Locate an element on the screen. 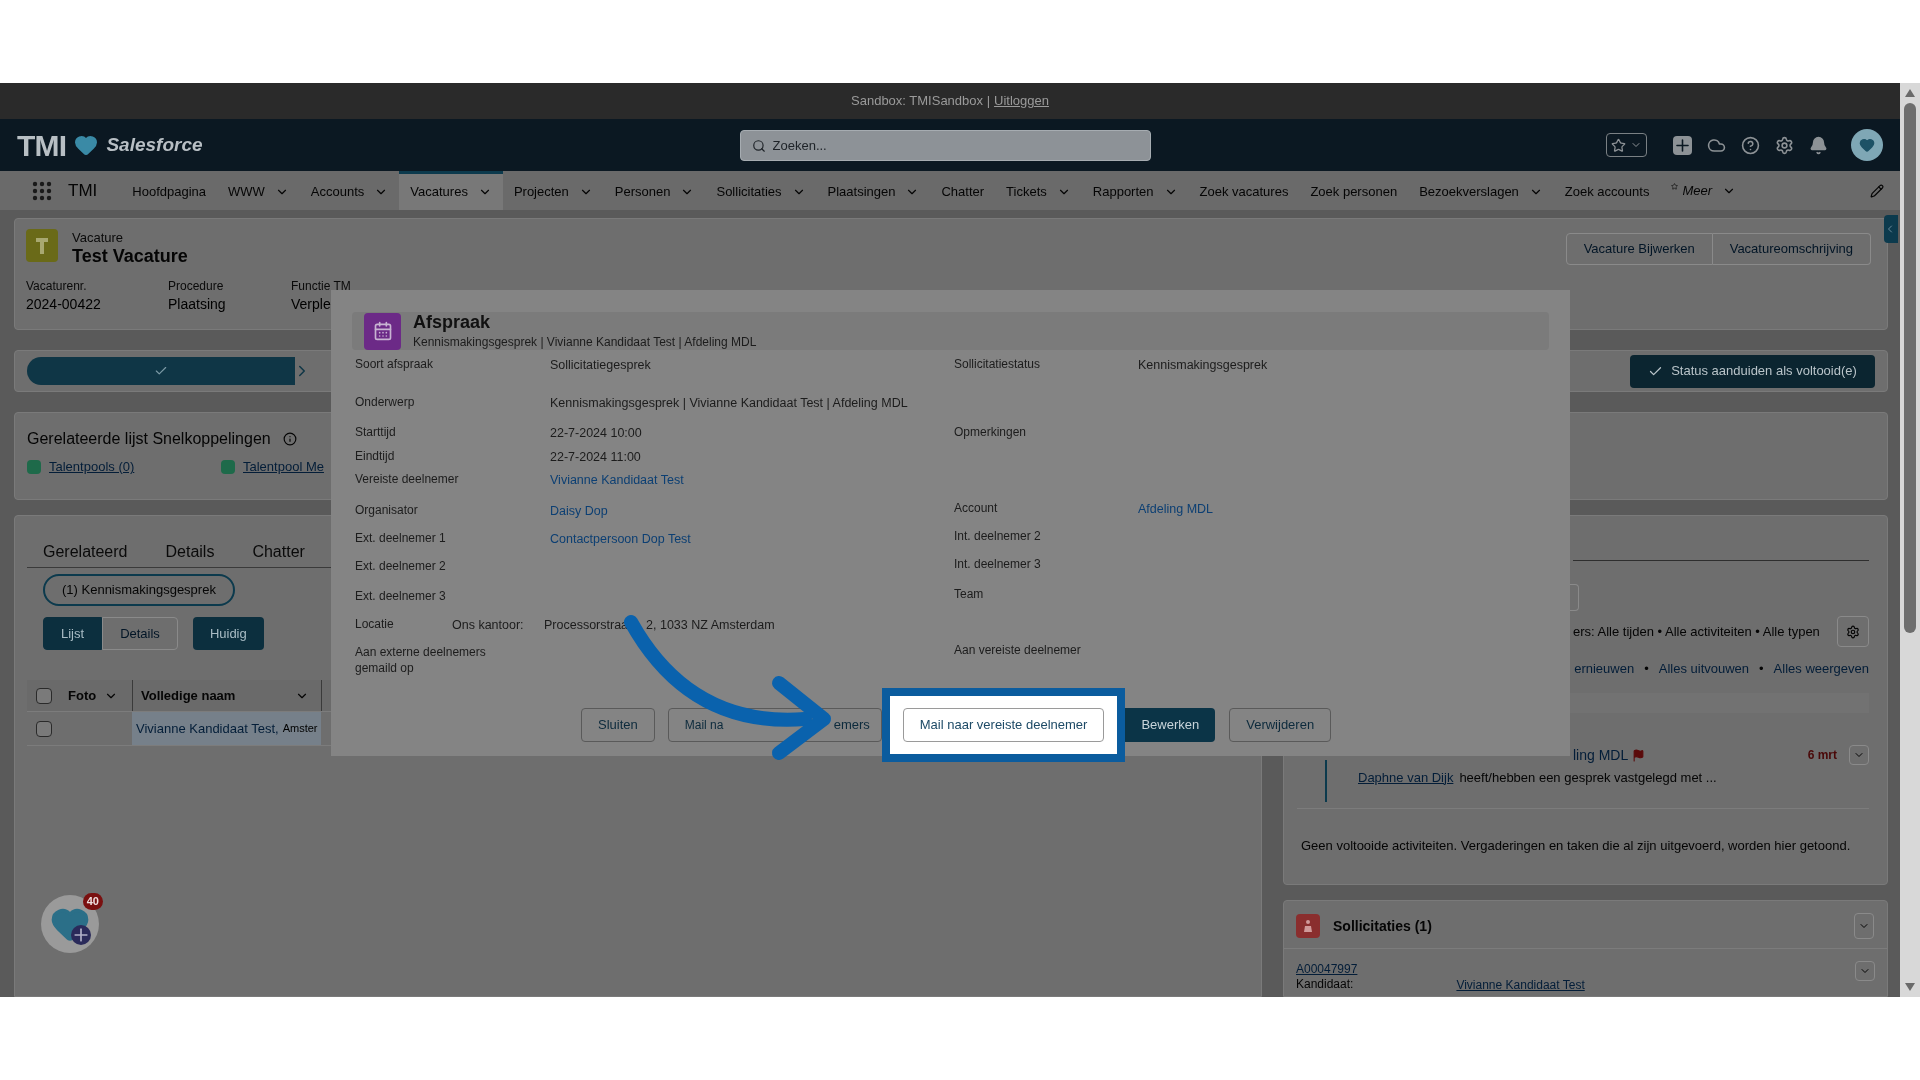 The height and width of the screenshot is (1080, 1920). edit-icon is located at coordinates (1877, 190).